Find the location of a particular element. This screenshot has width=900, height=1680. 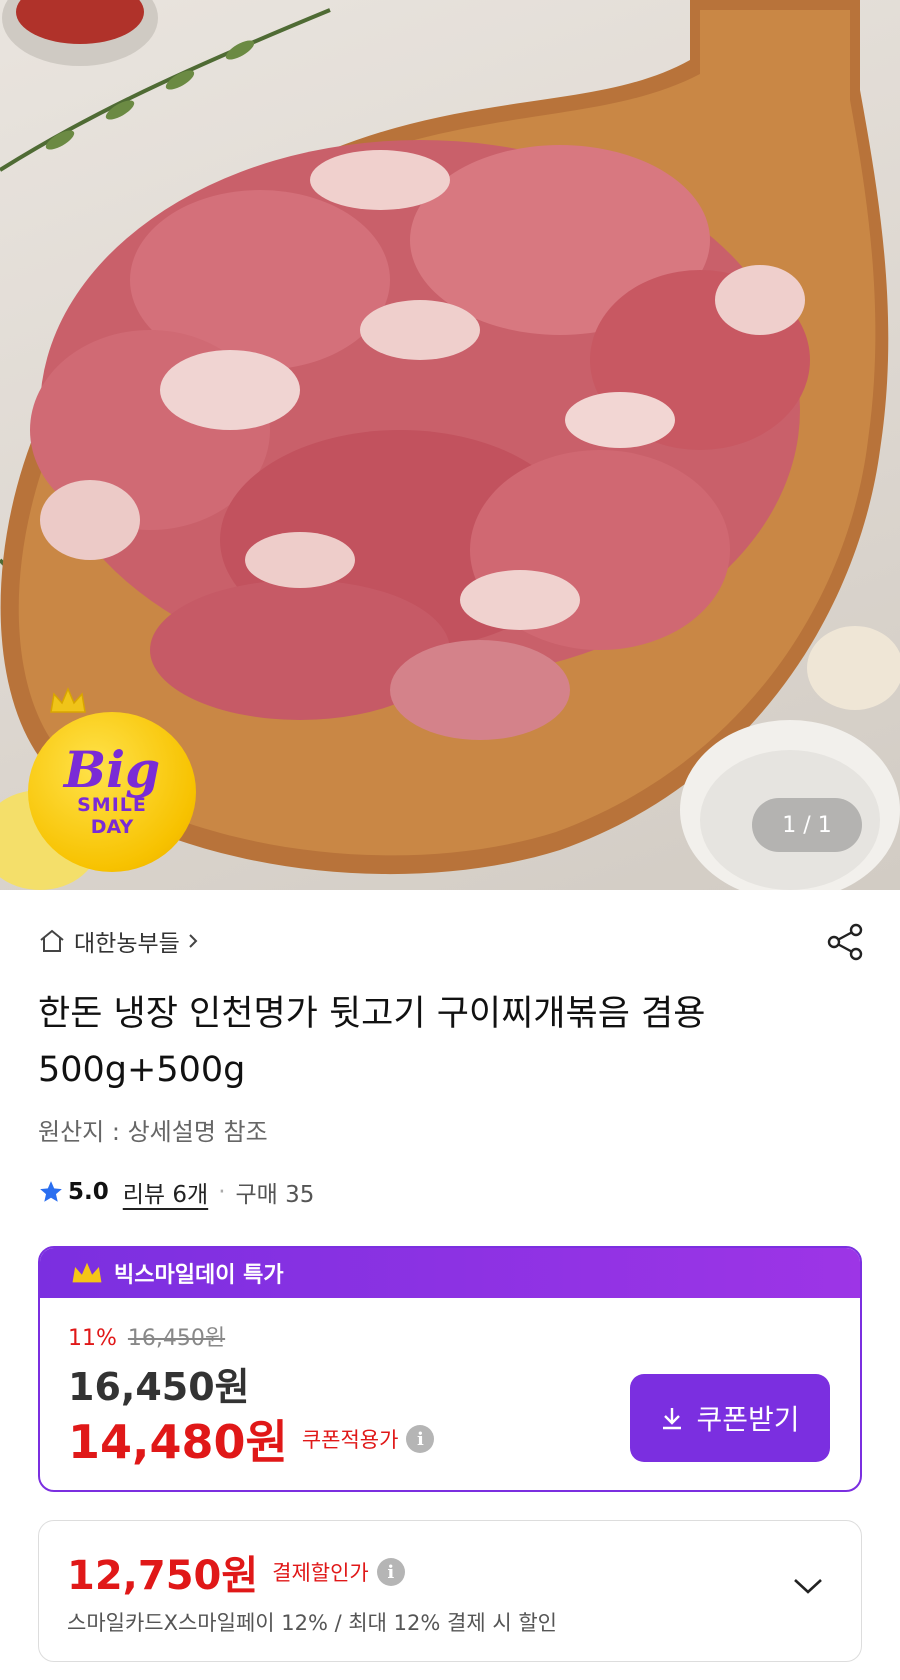

sale-price: 16,450원 is located at coordinates (159, 1387).